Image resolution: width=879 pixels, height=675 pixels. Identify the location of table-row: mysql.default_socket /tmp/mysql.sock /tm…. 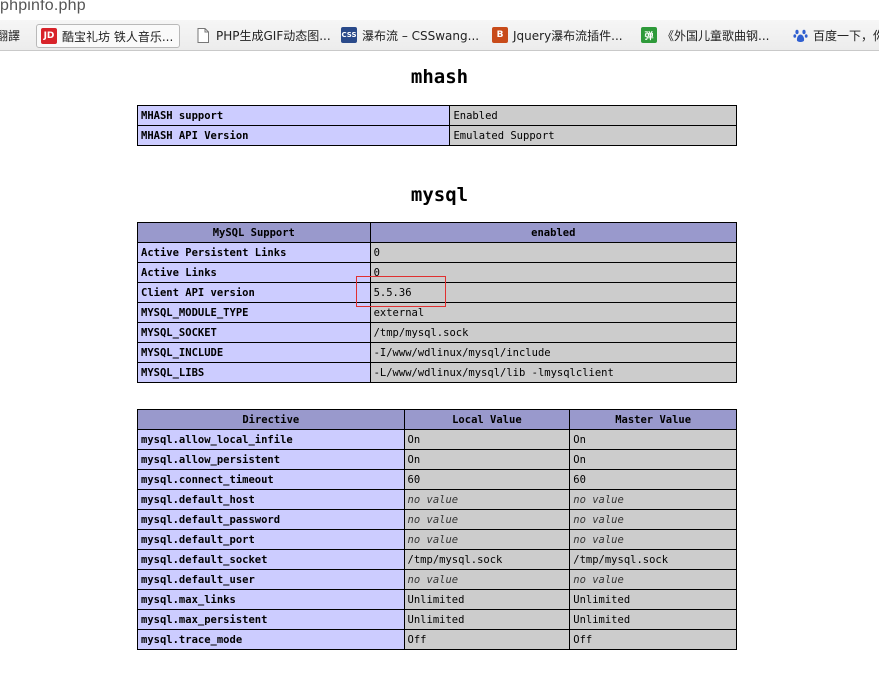
(437, 559).